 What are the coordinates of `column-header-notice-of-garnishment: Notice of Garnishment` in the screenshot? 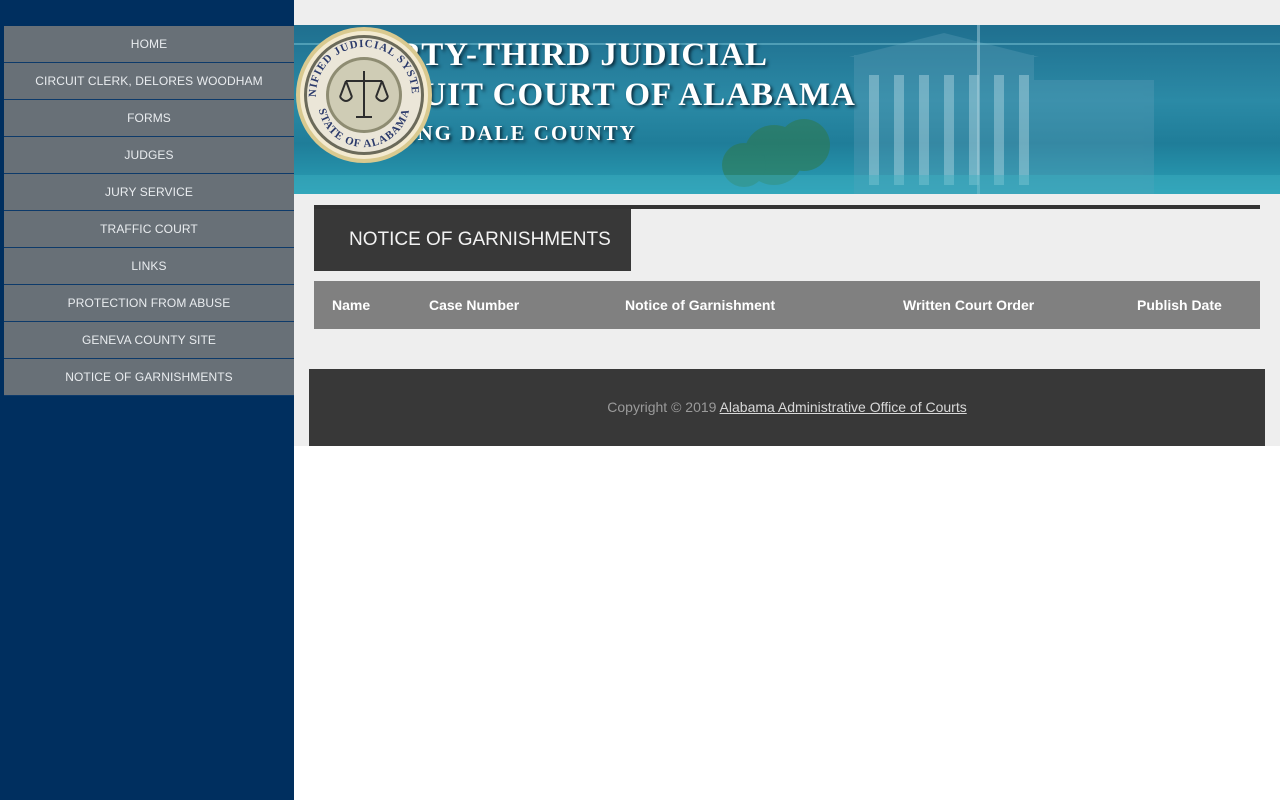 It's located at (700, 305).